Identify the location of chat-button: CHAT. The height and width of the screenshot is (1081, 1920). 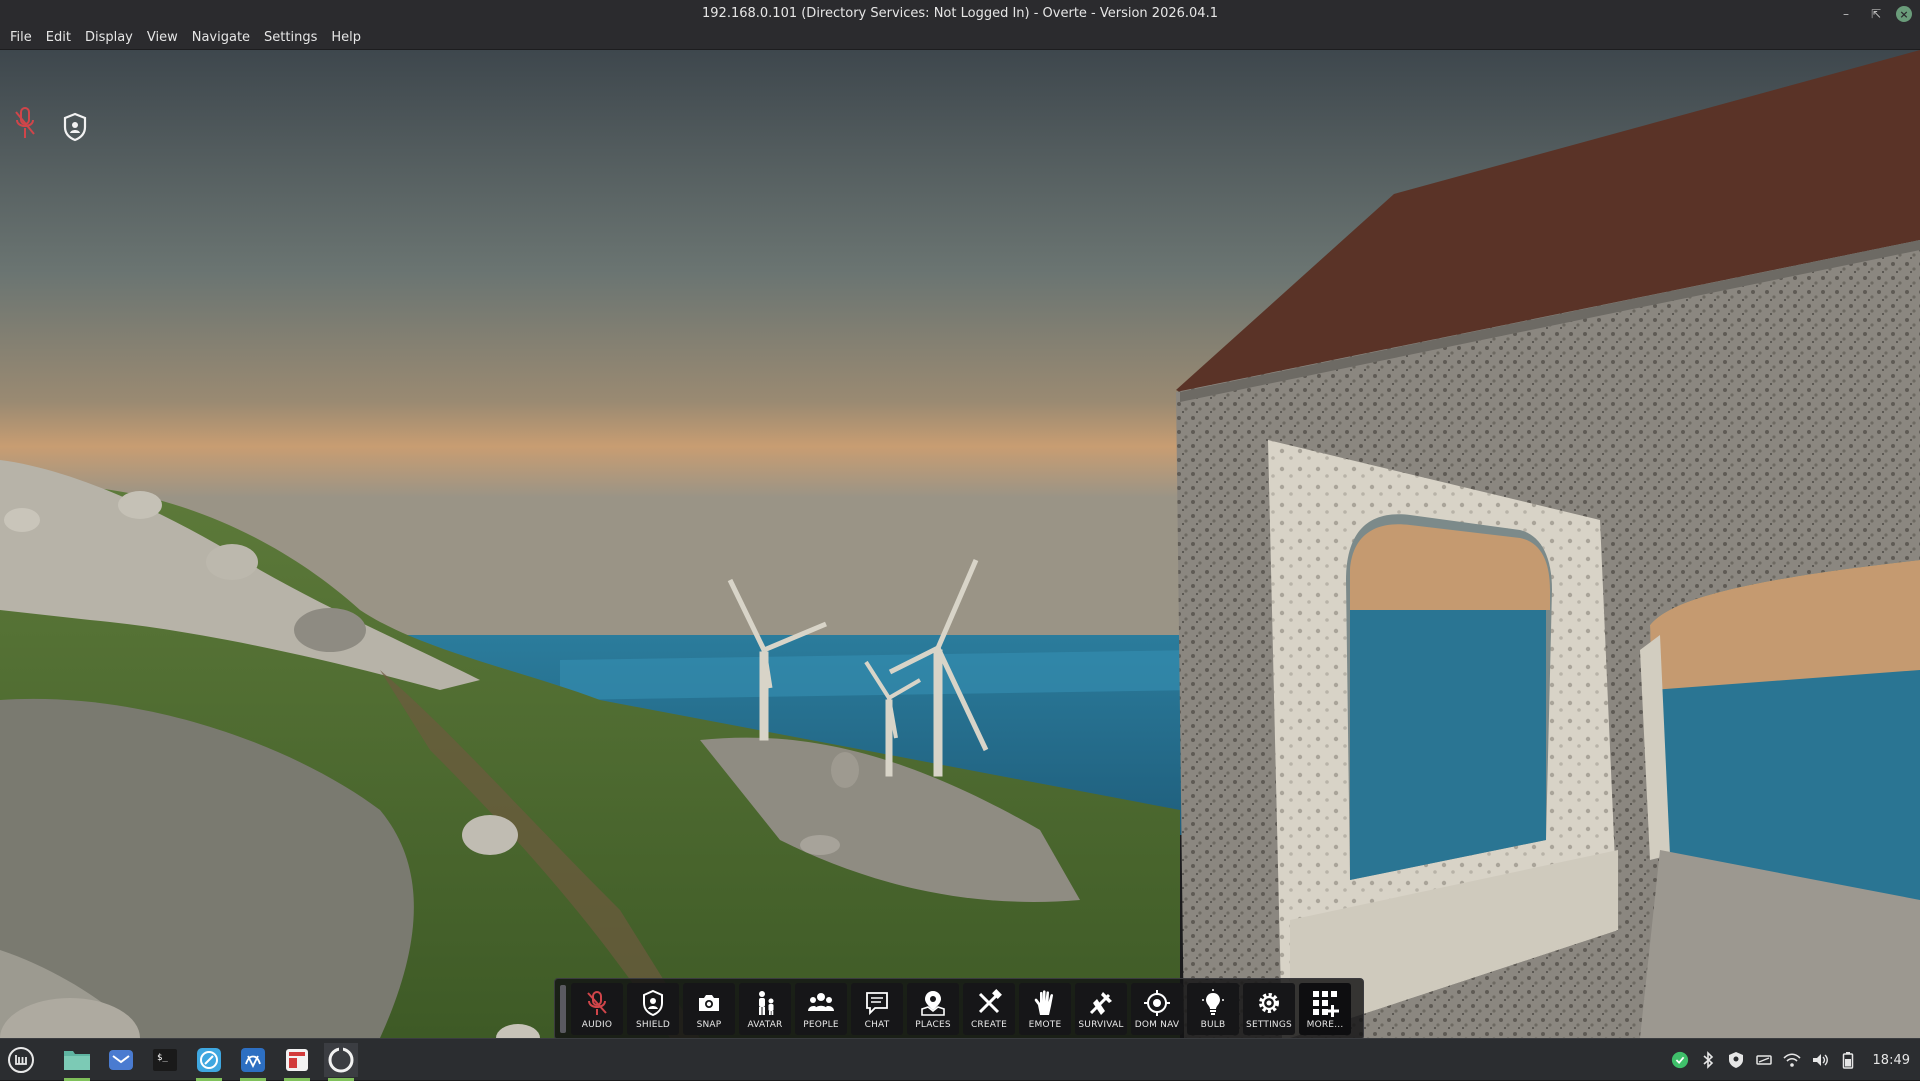
(877, 1009).